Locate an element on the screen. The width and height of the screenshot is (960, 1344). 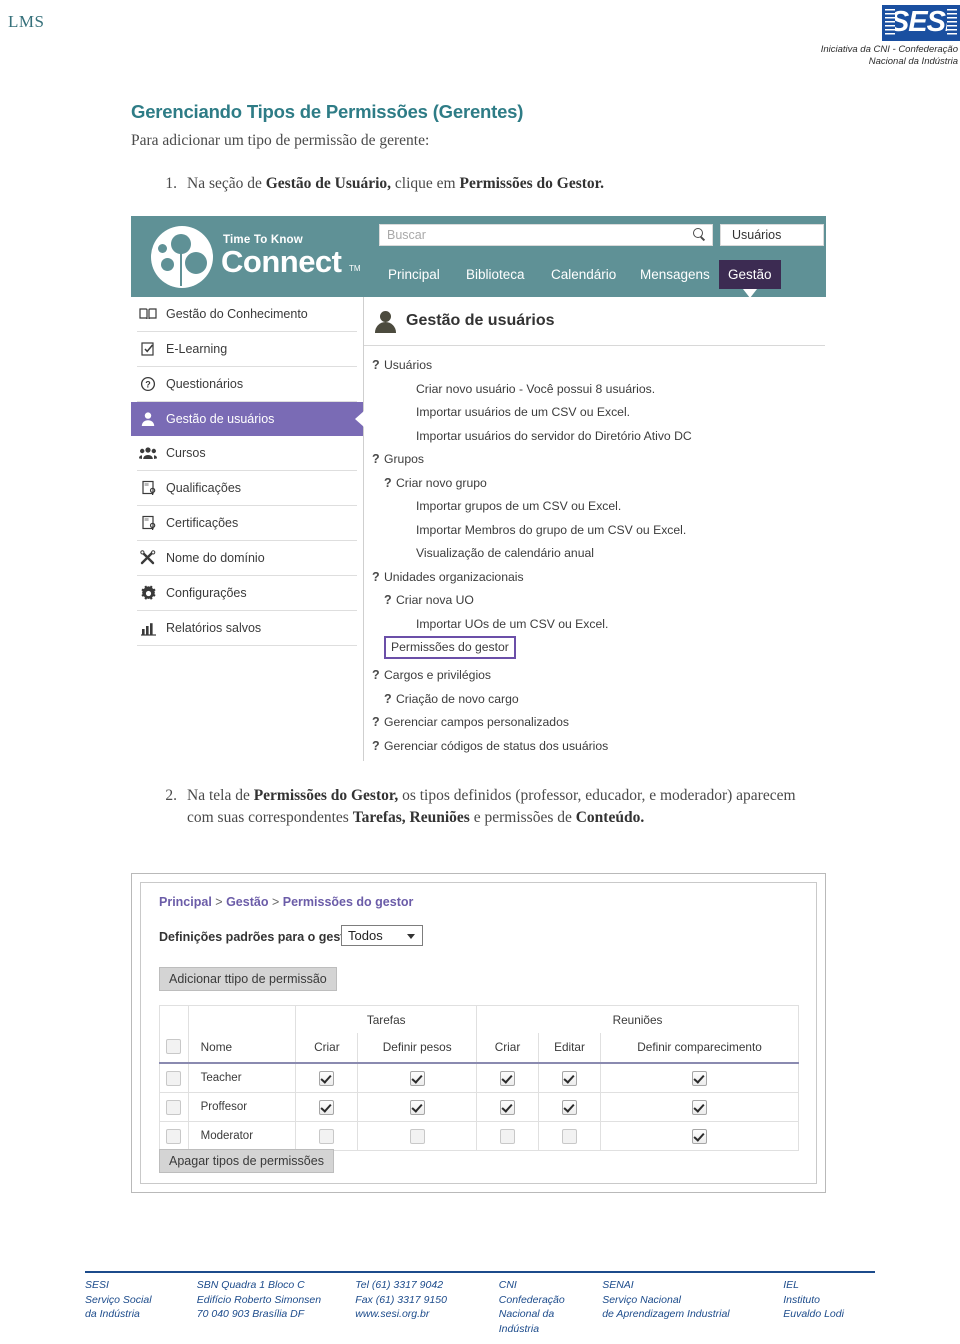
footer-line: Fax (61) 3317 9150 is located at coordinates (401, 1299).